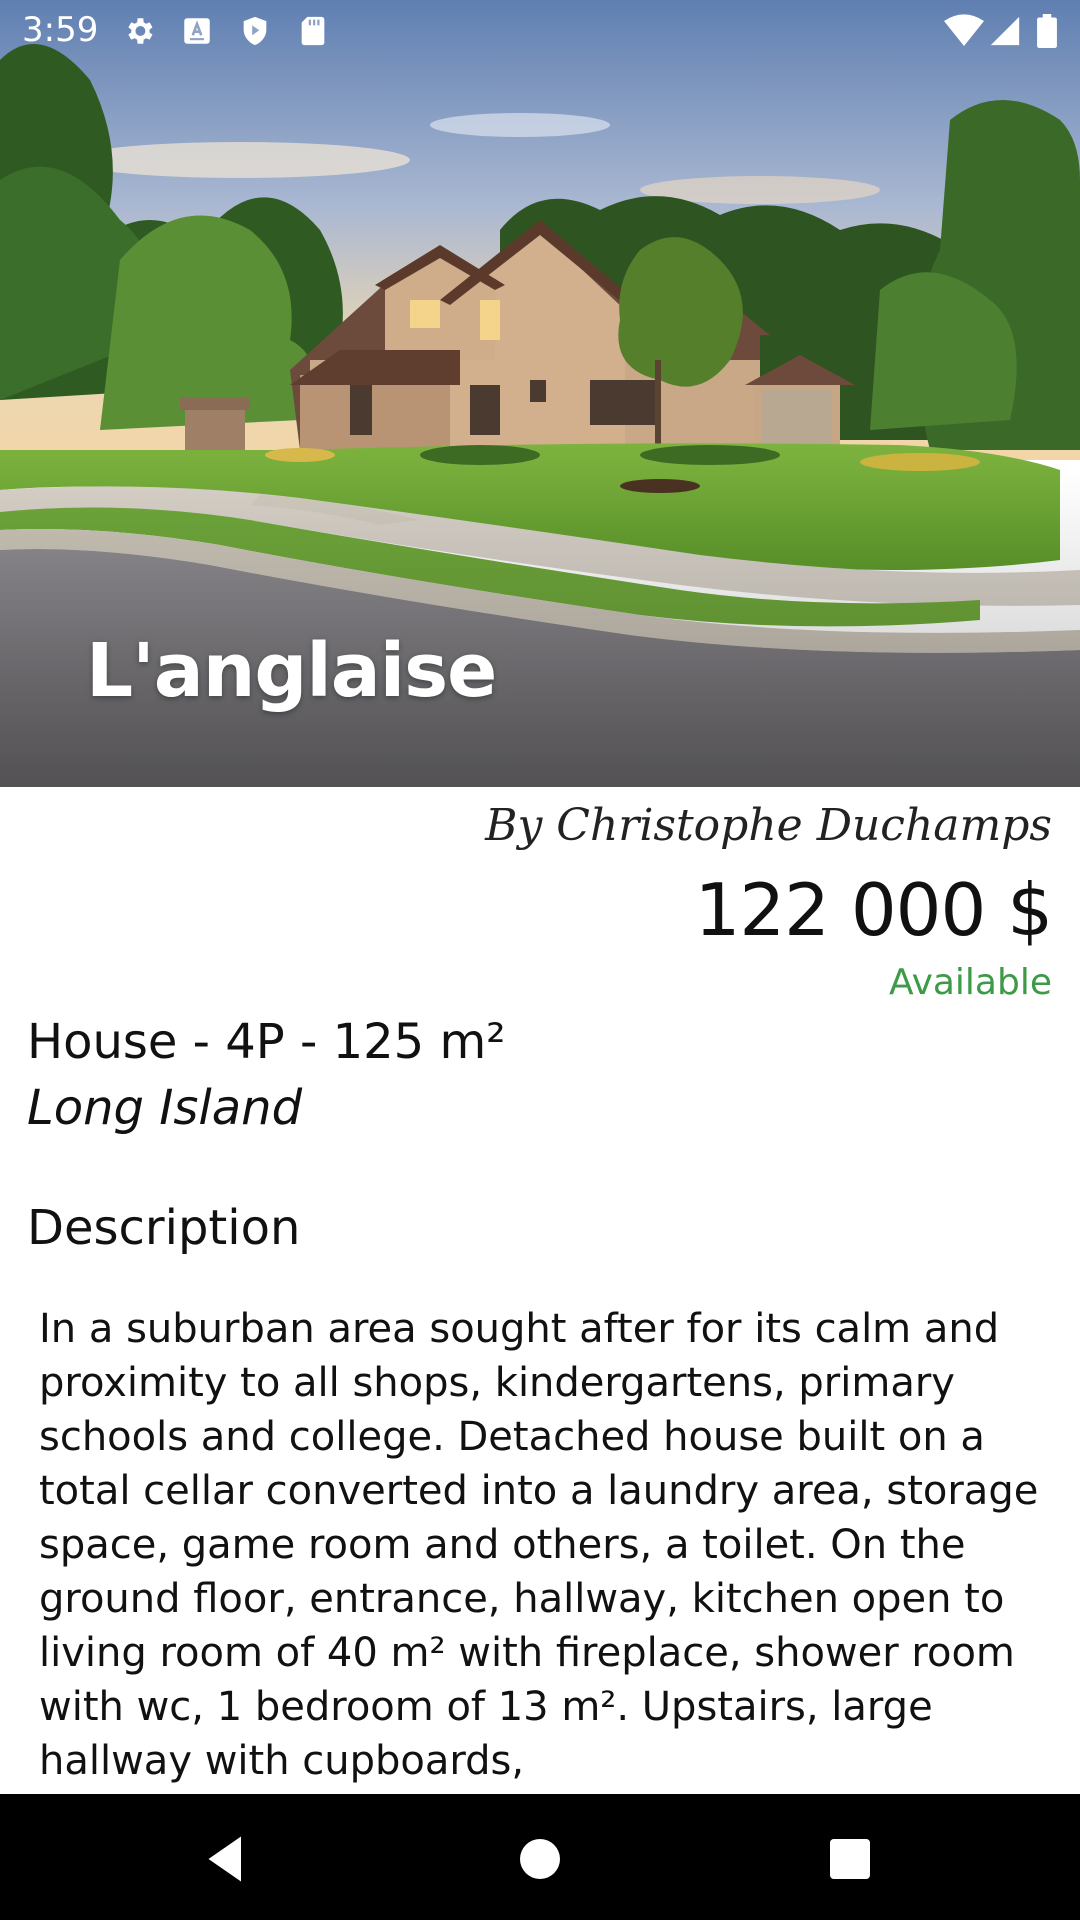  What do you see at coordinates (139, 31) in the screenshot?
I see `gear-icon` at bounding box center [139, 31].